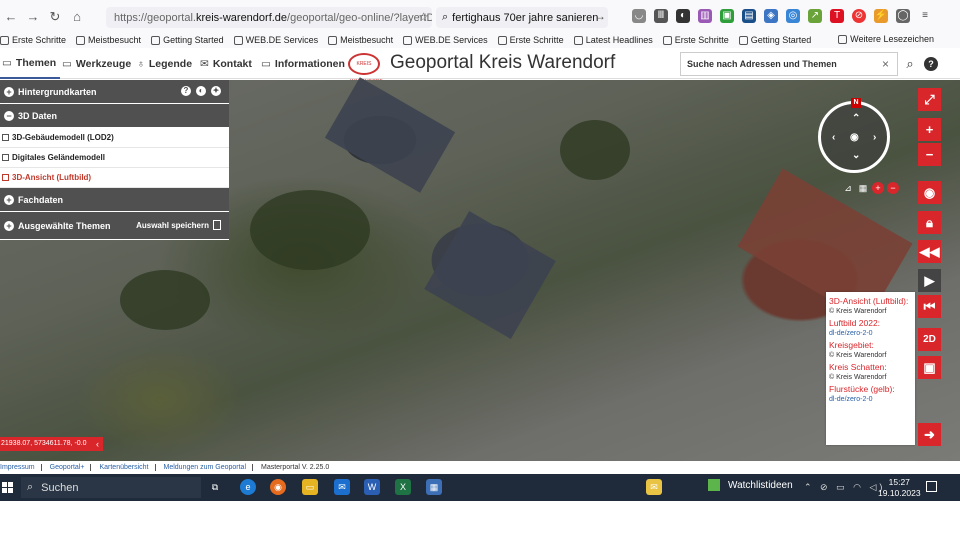  Describe the element at coordinates (33, 16) in the screenshot. I see `forward-icon: →` at that location.